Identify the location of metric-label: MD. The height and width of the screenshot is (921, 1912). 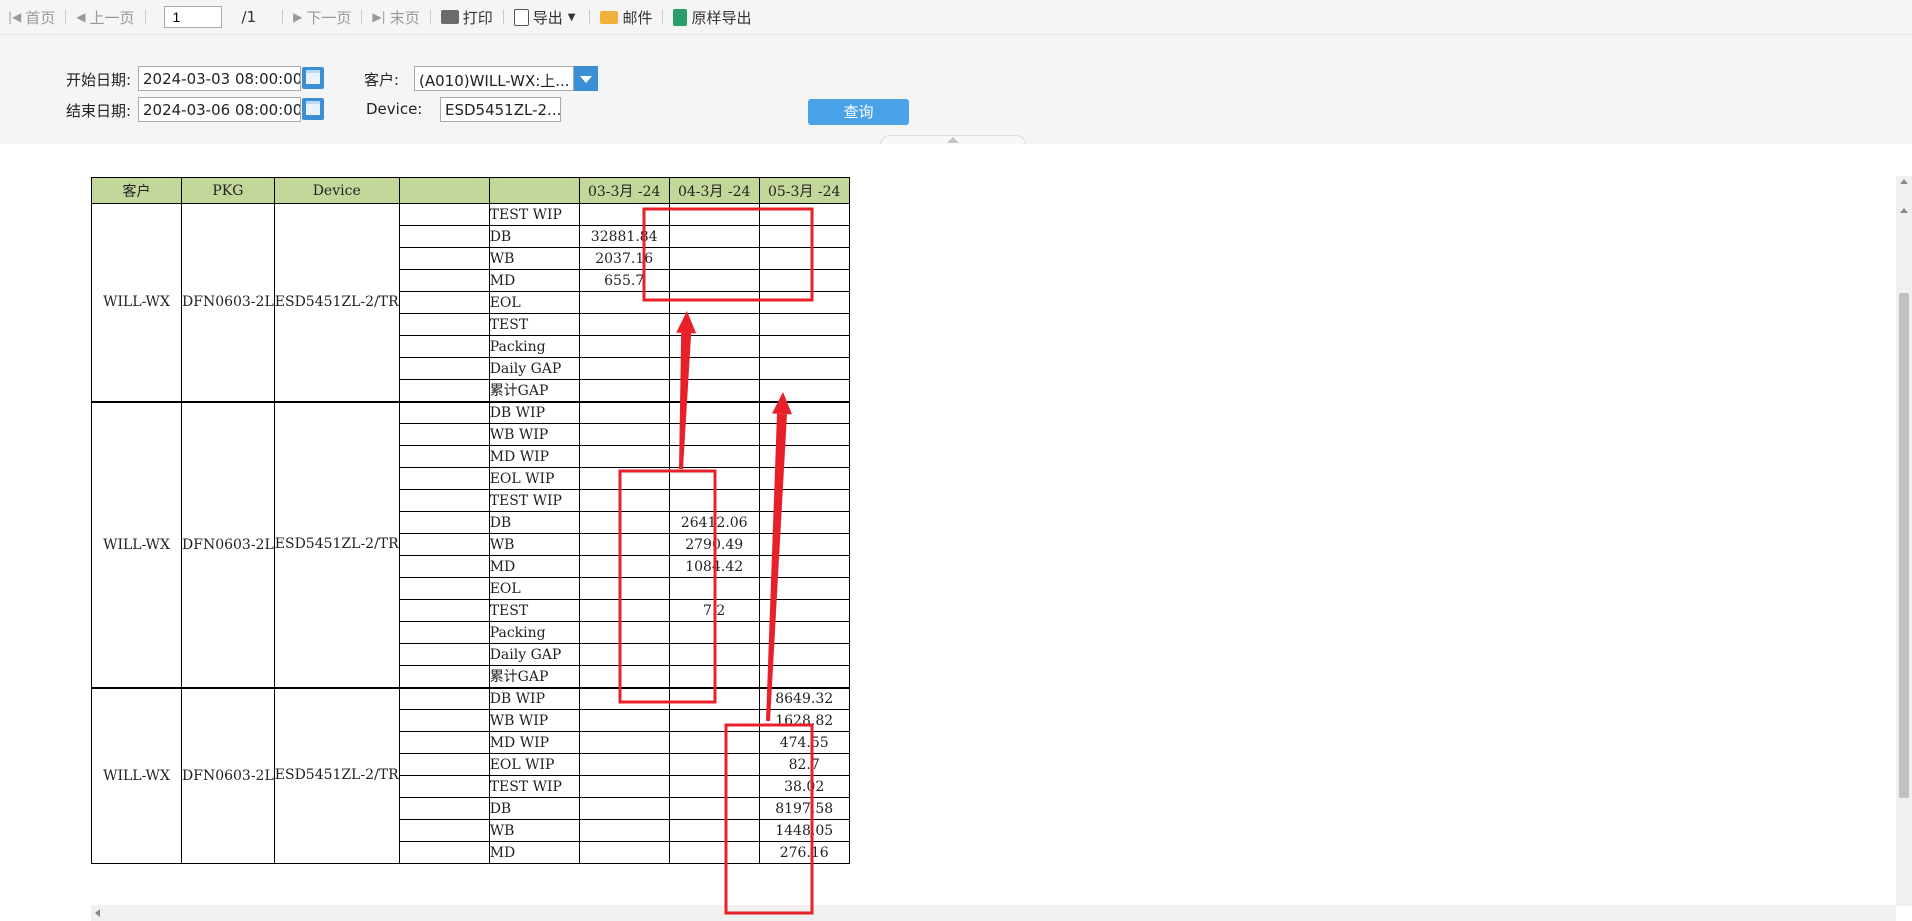
(534, 280).